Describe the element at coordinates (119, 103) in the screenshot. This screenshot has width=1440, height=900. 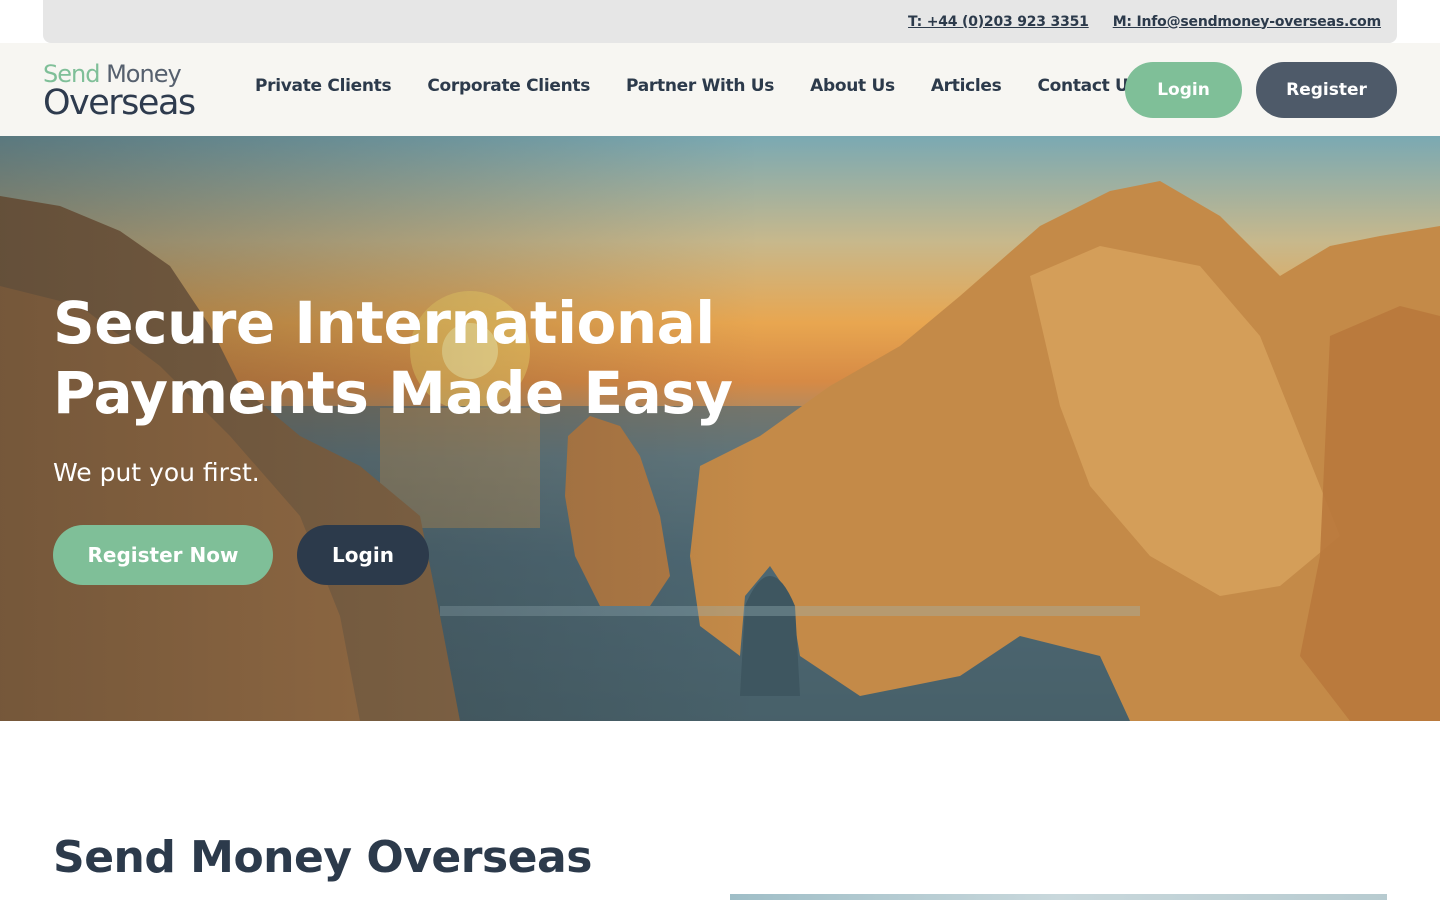
I see `logo-word-overseas: Overseas` at that location.